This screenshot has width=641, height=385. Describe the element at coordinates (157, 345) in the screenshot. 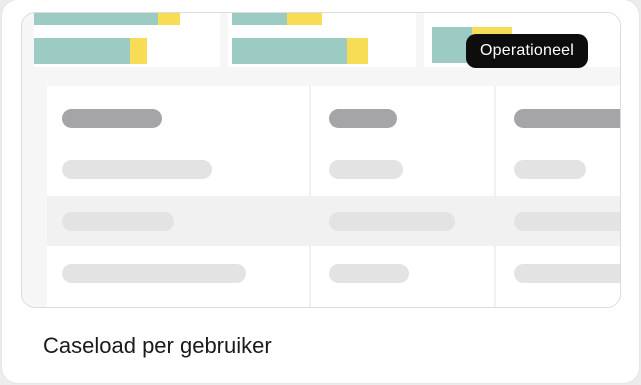

I see `card-title: Caseload per gebruiker` at that location.